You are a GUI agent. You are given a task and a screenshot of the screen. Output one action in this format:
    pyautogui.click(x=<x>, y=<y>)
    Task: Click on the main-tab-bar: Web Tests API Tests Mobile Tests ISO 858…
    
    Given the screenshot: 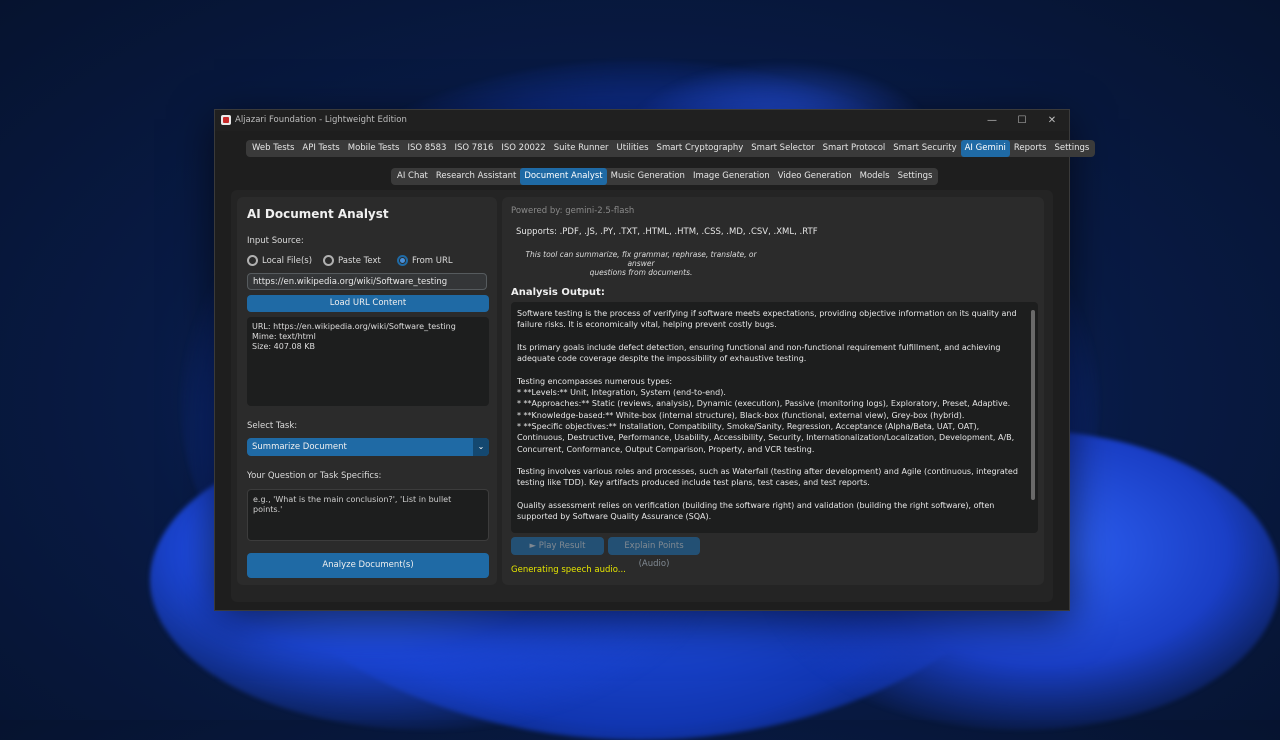 What is the action you would take?
    pyautogui.click(x=671, y=148)
    